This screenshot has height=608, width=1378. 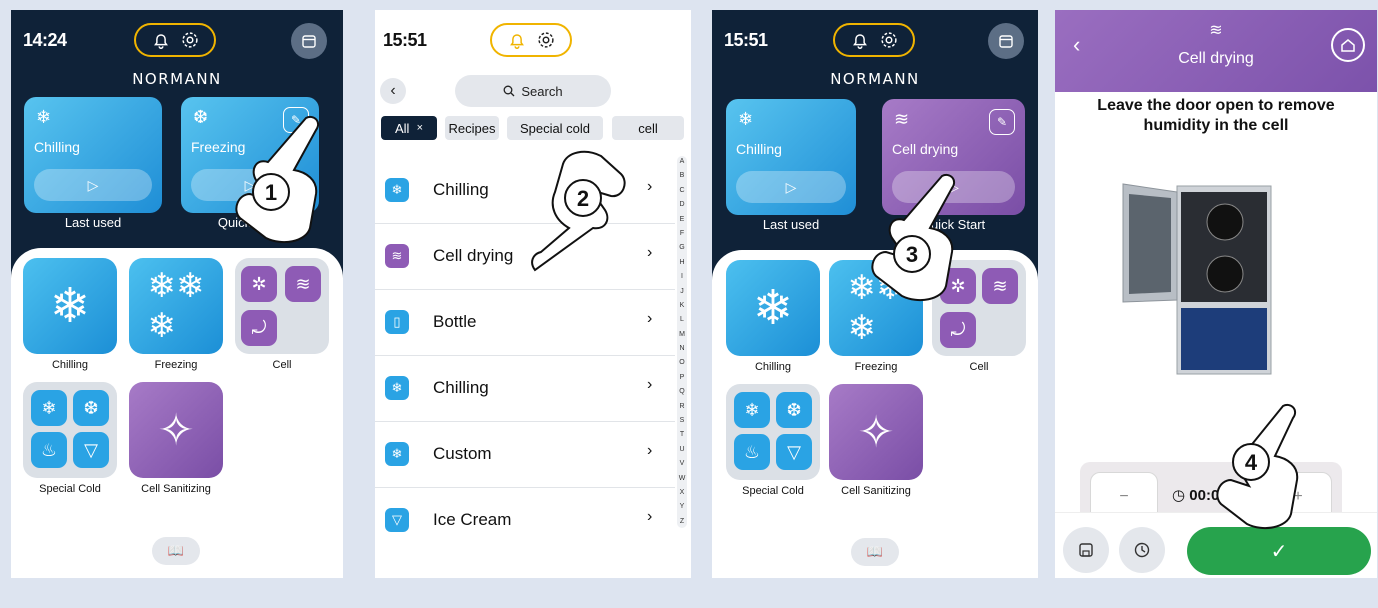 What do you see at coordinates (682, 306) in the screenshot?
I see `alphabet-letter: K` at bounding box center [682, 306].